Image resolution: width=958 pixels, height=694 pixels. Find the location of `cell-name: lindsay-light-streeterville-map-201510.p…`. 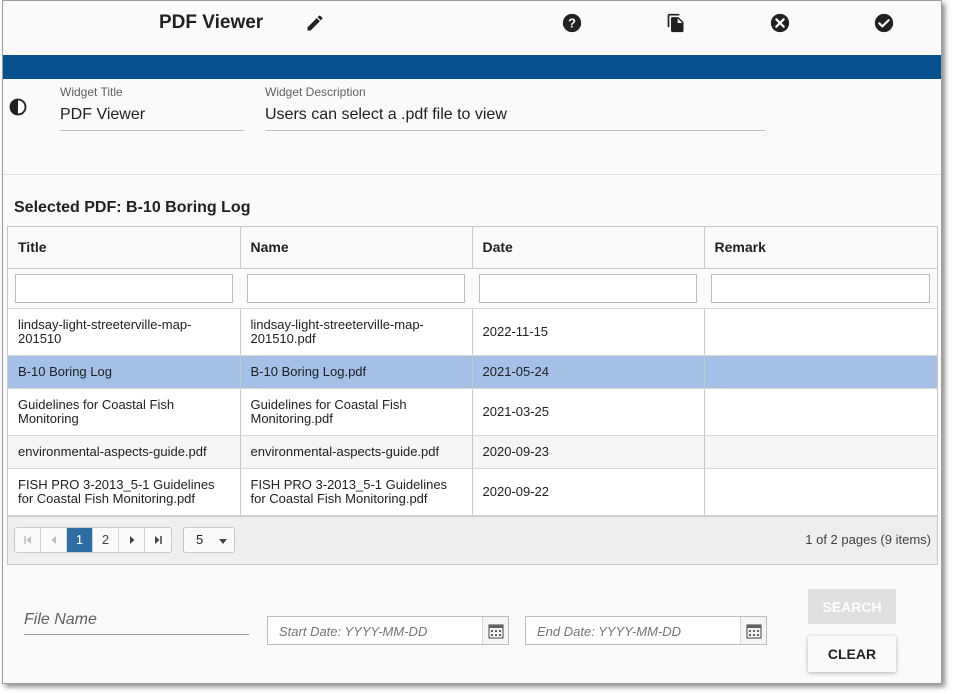

cell-name: lindsay-light-streeterville-map-201510.p… is located at coordinates (356, 332).